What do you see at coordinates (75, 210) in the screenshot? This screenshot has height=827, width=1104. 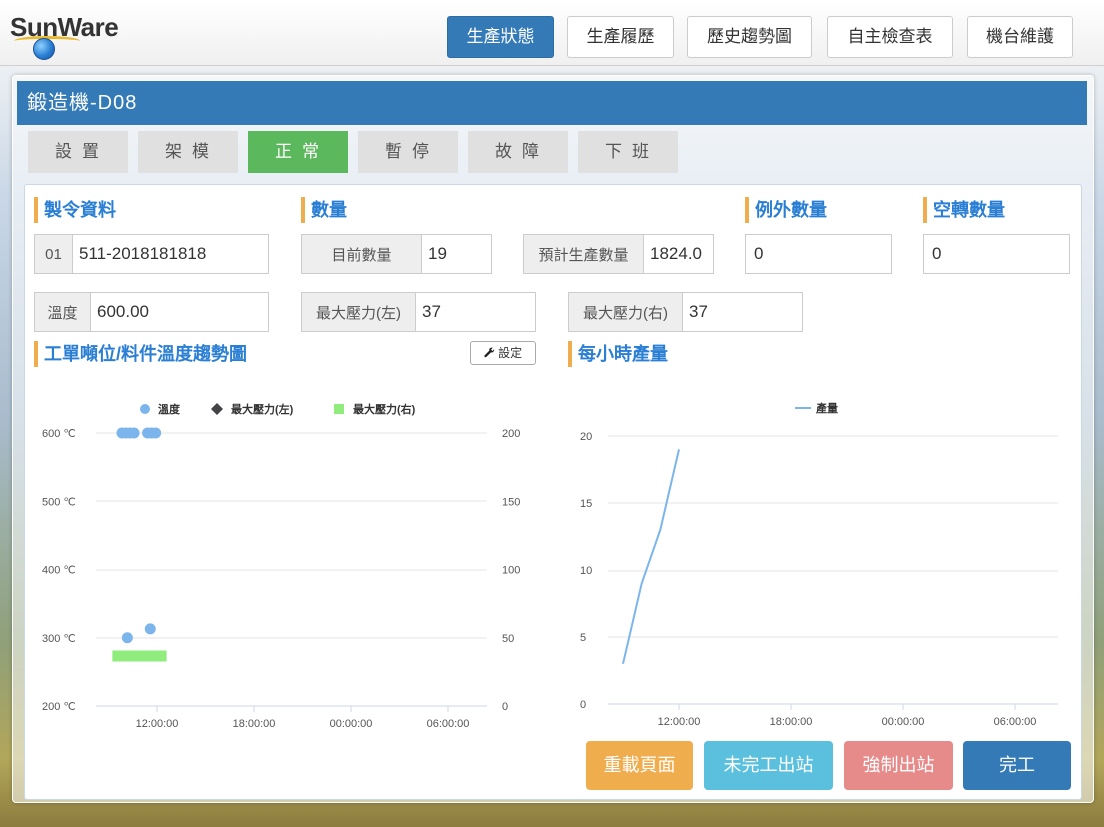 I see `order-heading: 製令資料` at bounding box center [75, 210].